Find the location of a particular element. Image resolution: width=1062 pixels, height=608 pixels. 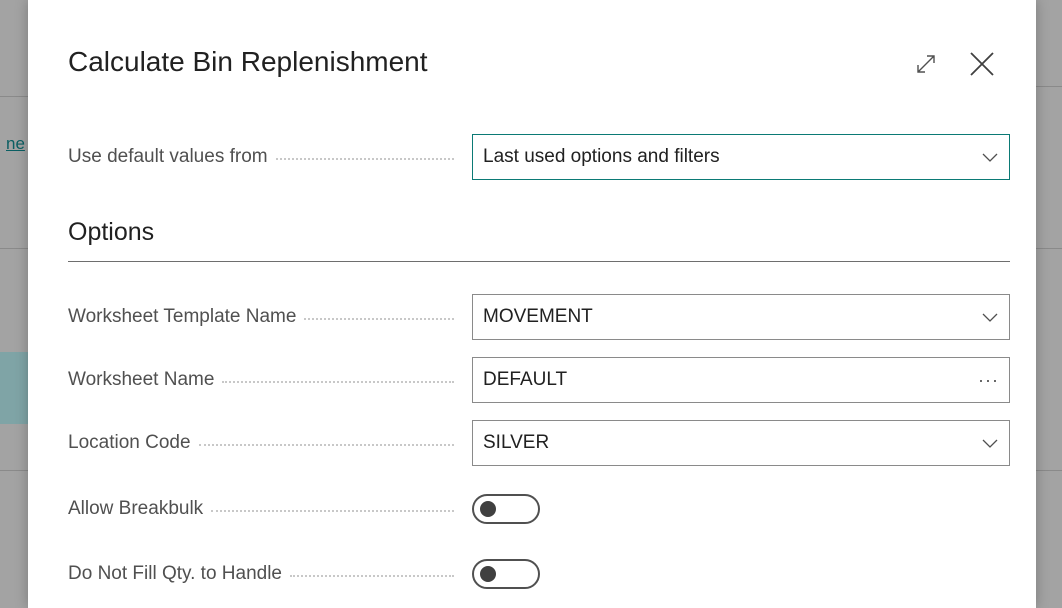

worksheet-template-value: MOVEMENT is located at coordinates (538, 316).